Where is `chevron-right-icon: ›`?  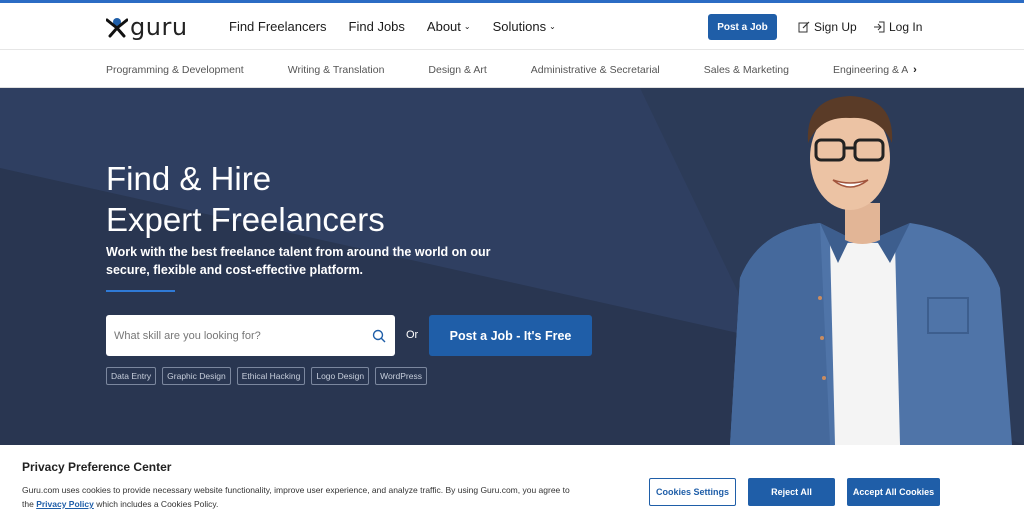
chevron-right-icon: › is located at coordinates (915, 70).